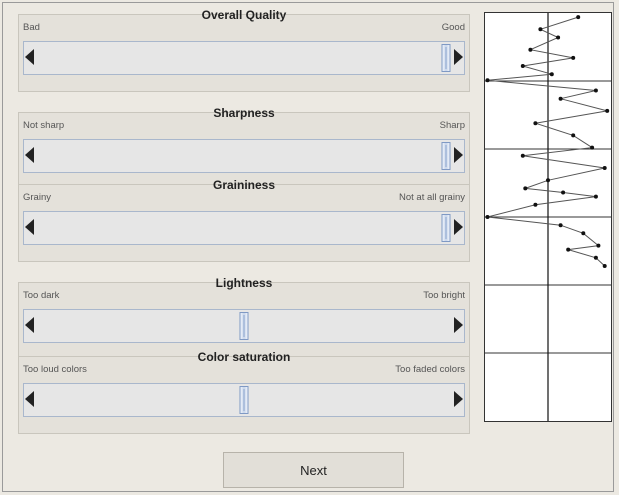 This screenshot has width=619, height=495. Describe the element at coordinates (431, 197) in the screenshot. I see `slider-right-label: Not at all grainy` at that location.